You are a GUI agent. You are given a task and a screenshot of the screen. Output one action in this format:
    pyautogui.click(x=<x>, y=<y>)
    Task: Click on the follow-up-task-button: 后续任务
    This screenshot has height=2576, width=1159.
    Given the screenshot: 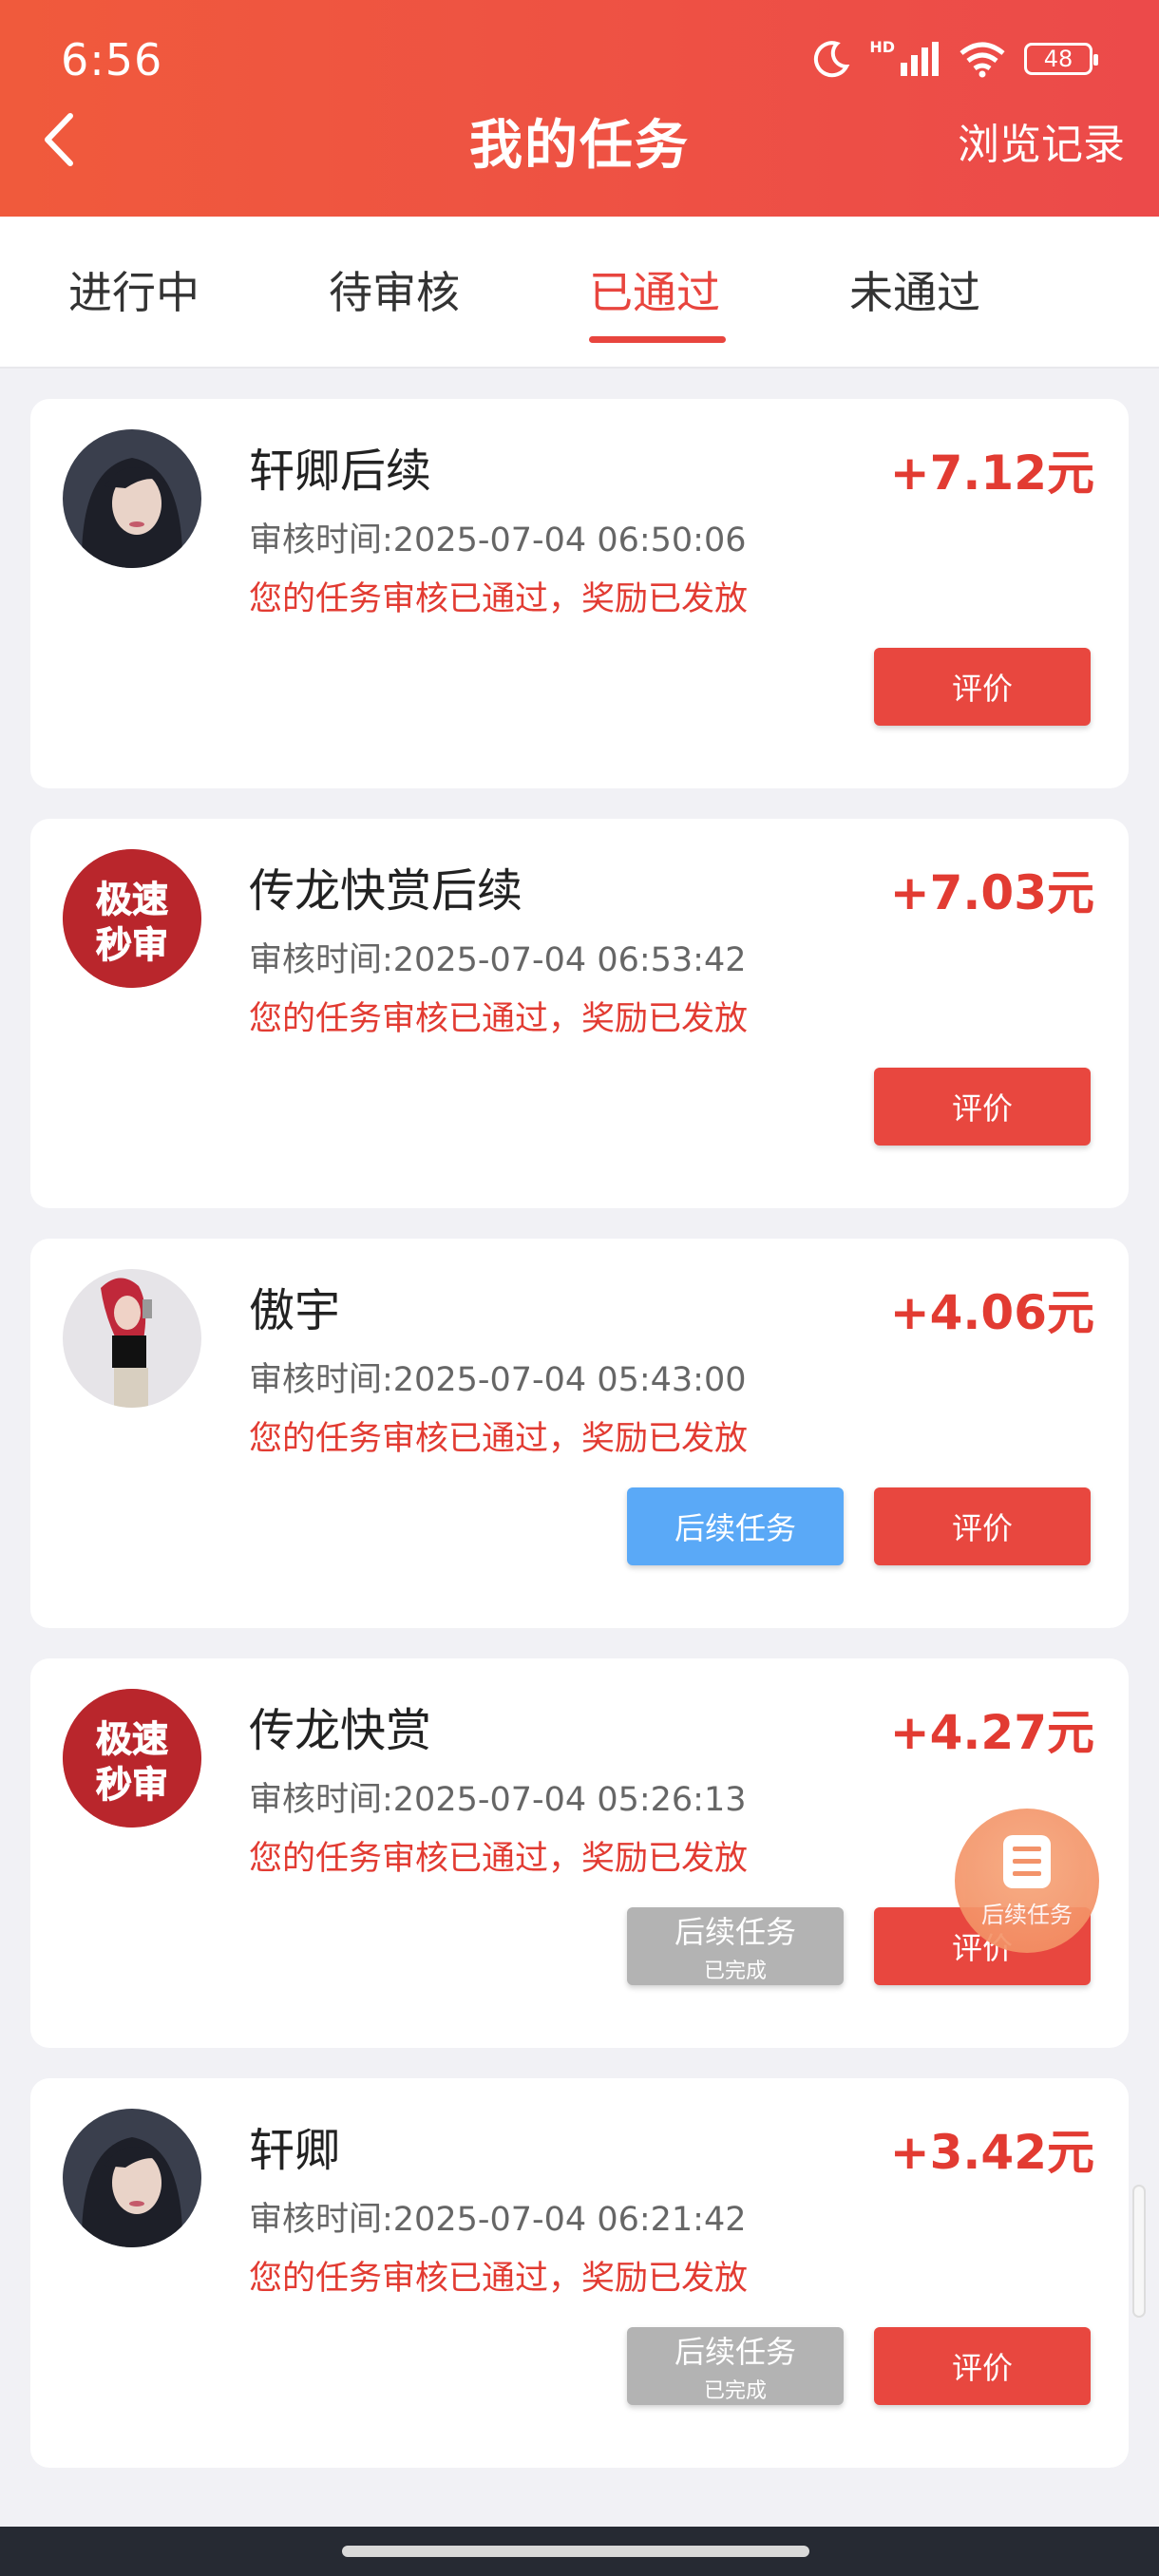 What is the action you would take?
    pyautogui.click(x=735, y=1526)
    